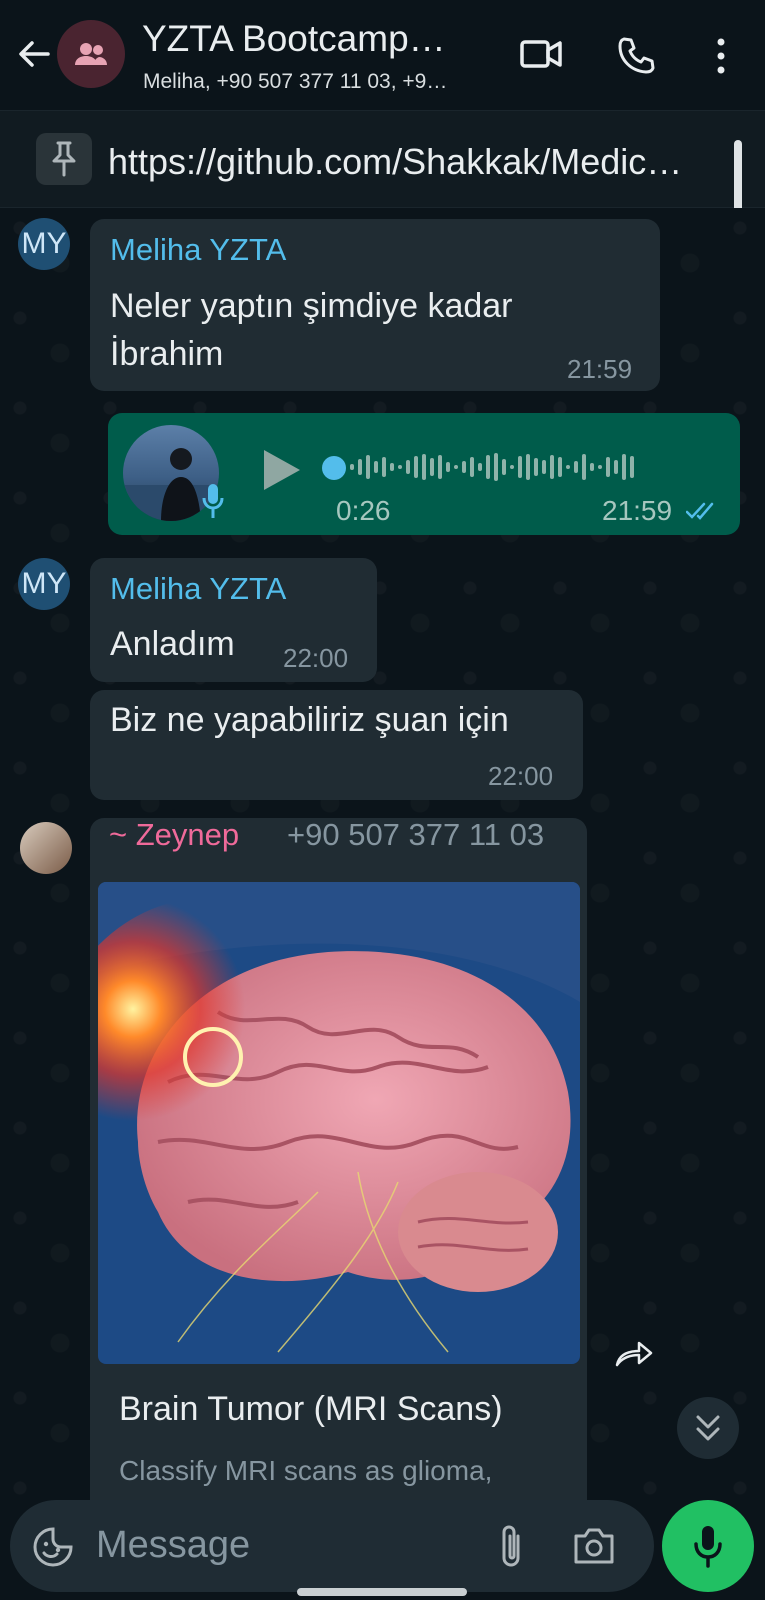 The height and width of the screenshot is (1600, 765). Describe the element at coordinates (478, 467) in the screenshot. I see `voice-waveform` at that location.